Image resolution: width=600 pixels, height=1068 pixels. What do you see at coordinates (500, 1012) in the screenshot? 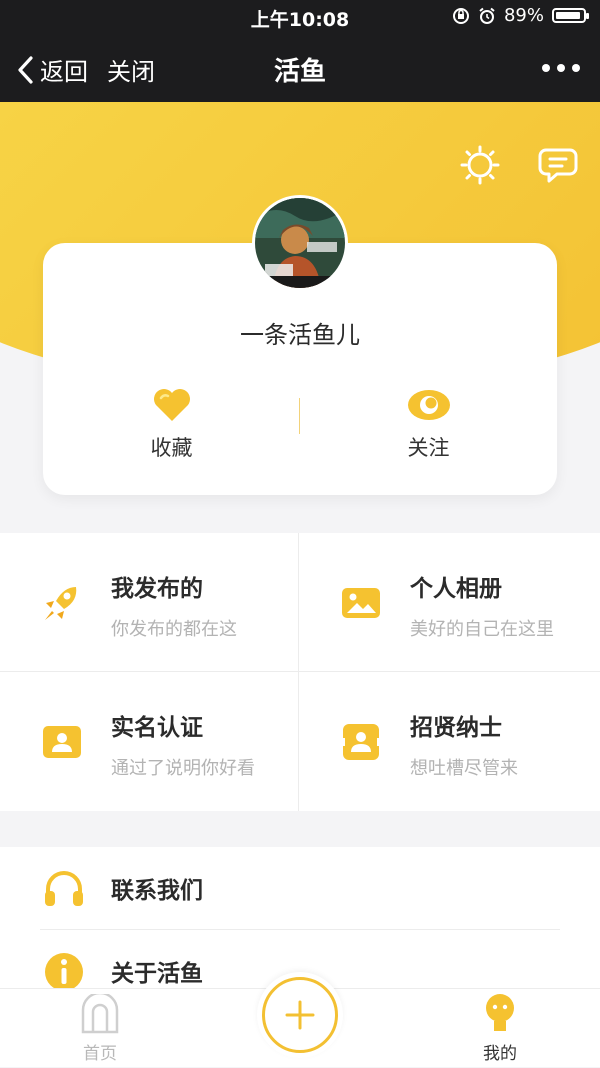
I see `profile-icon` at bounding box center [500, 1012].